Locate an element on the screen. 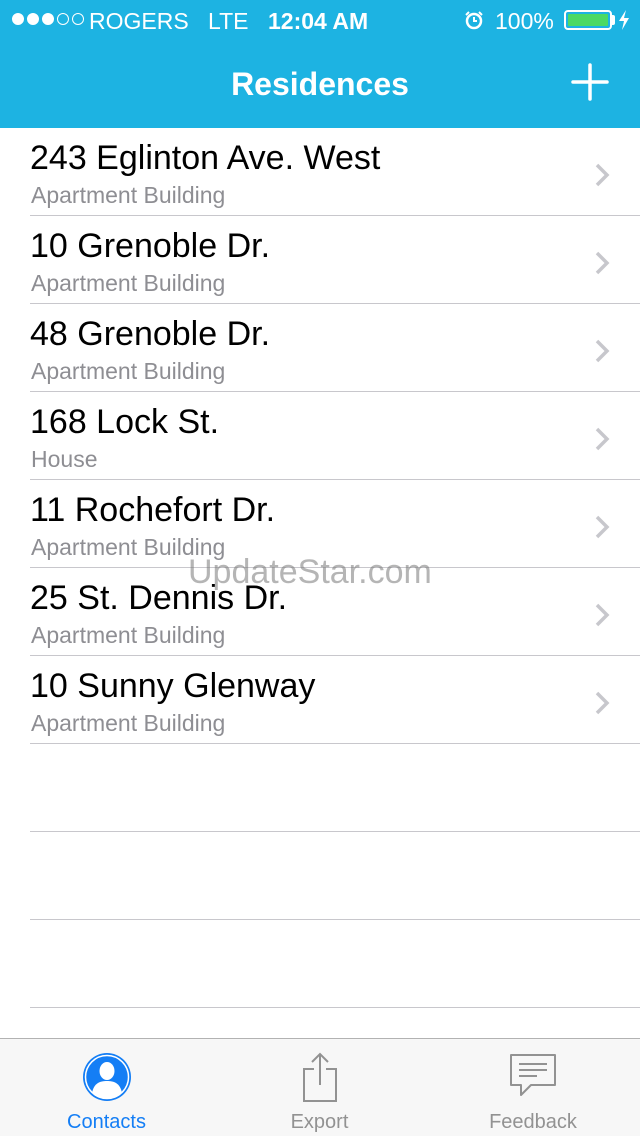 This screenshot has width=640, height=1136. residence-row: 10 Grenoble Dr. Apartment Building is located at coordinates (320, 260).